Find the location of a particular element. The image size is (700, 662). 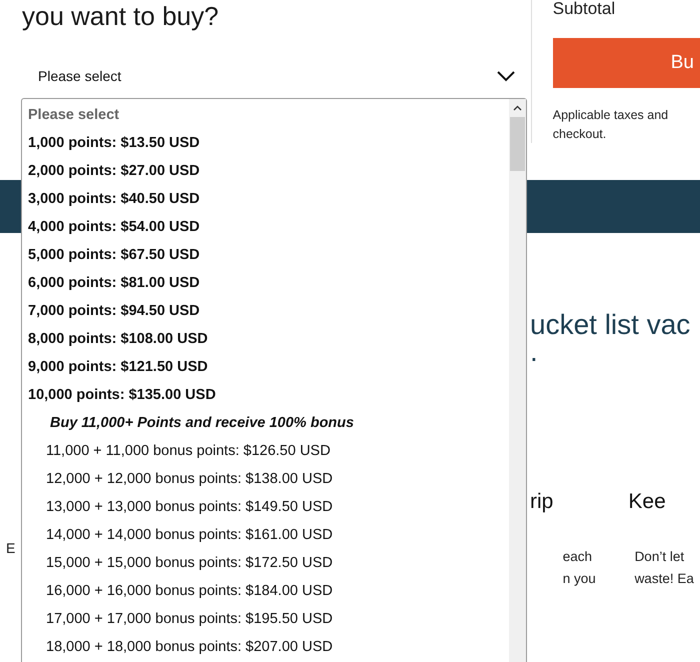

dropdown-option: 17,000 + 17,000 bonus points: $195.50 USD is located at coordinates (265, 619).